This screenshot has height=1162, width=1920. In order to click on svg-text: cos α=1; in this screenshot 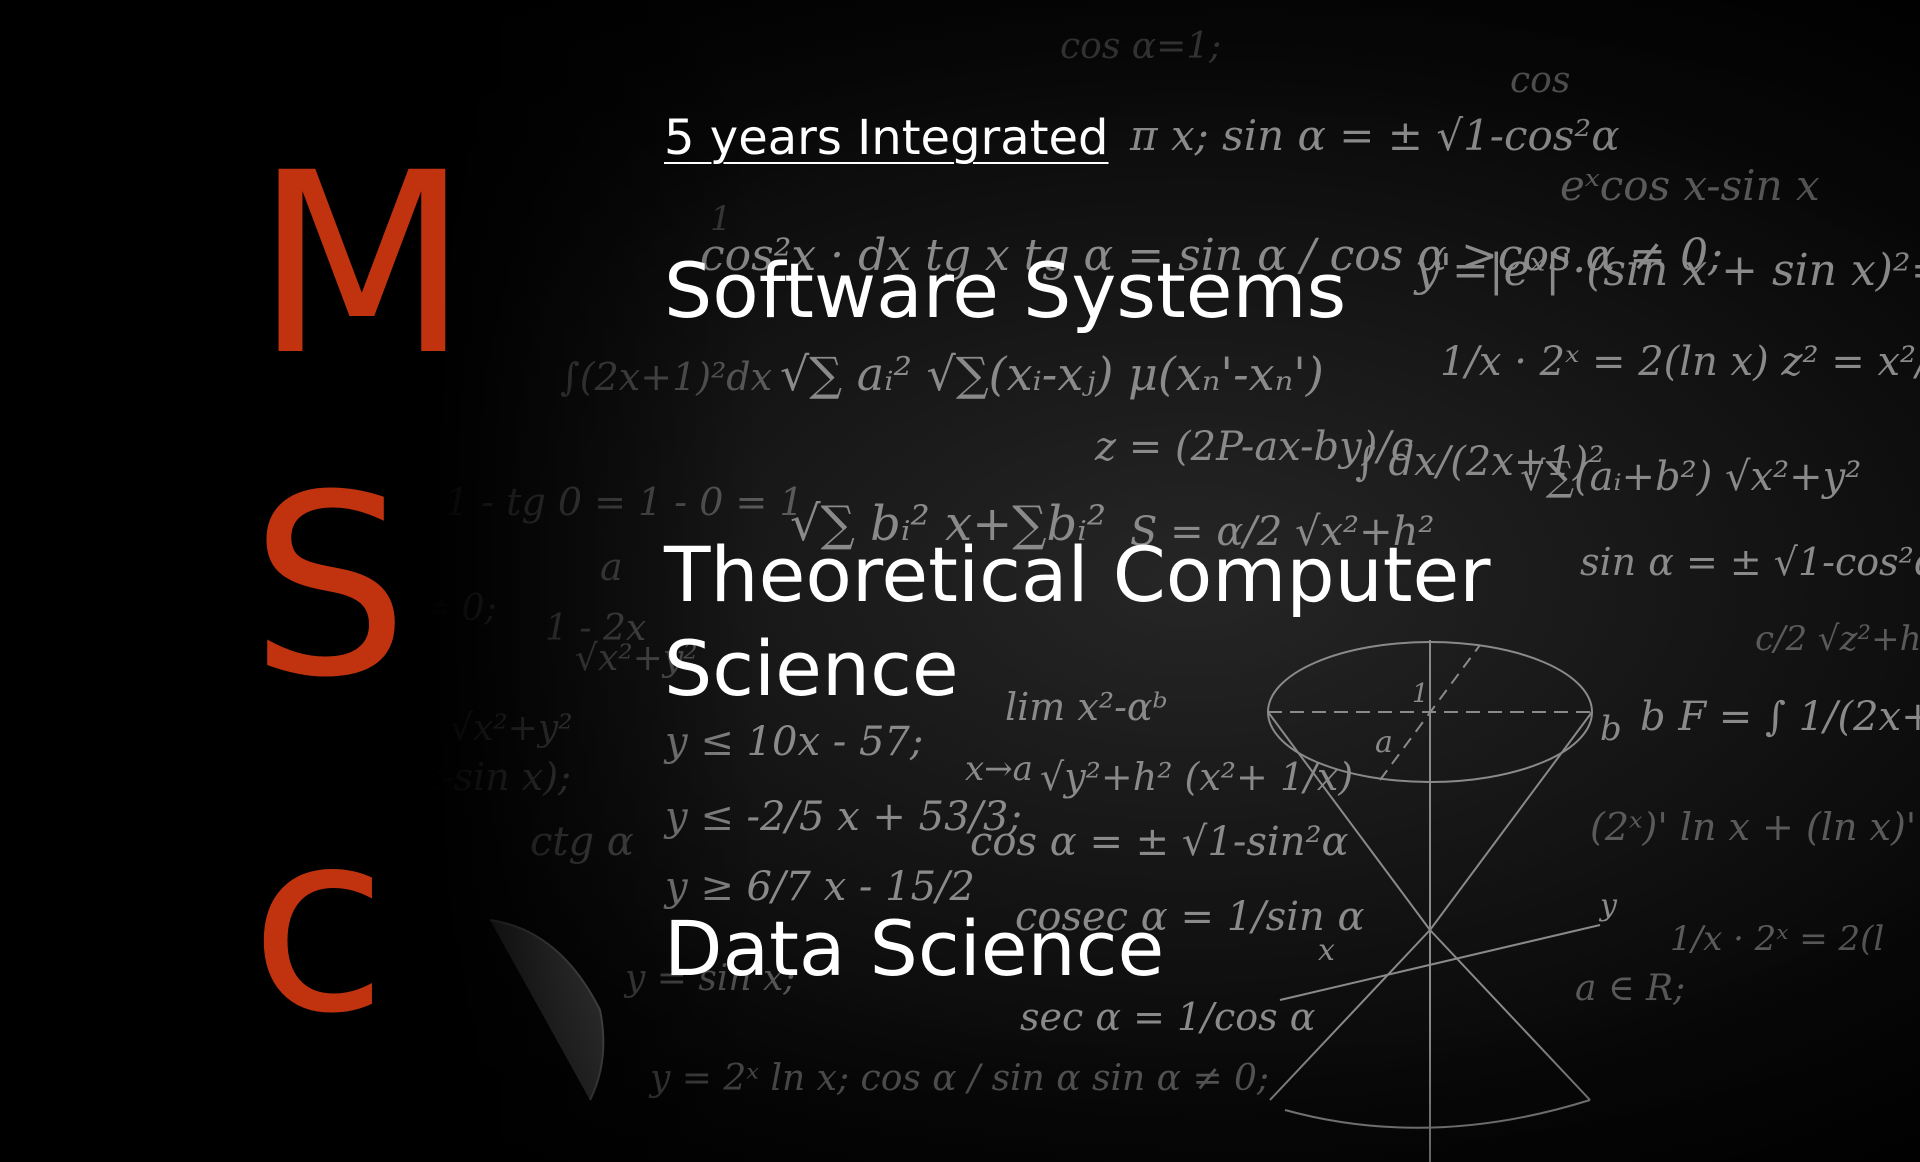, I will do `click(1140, 46)`.